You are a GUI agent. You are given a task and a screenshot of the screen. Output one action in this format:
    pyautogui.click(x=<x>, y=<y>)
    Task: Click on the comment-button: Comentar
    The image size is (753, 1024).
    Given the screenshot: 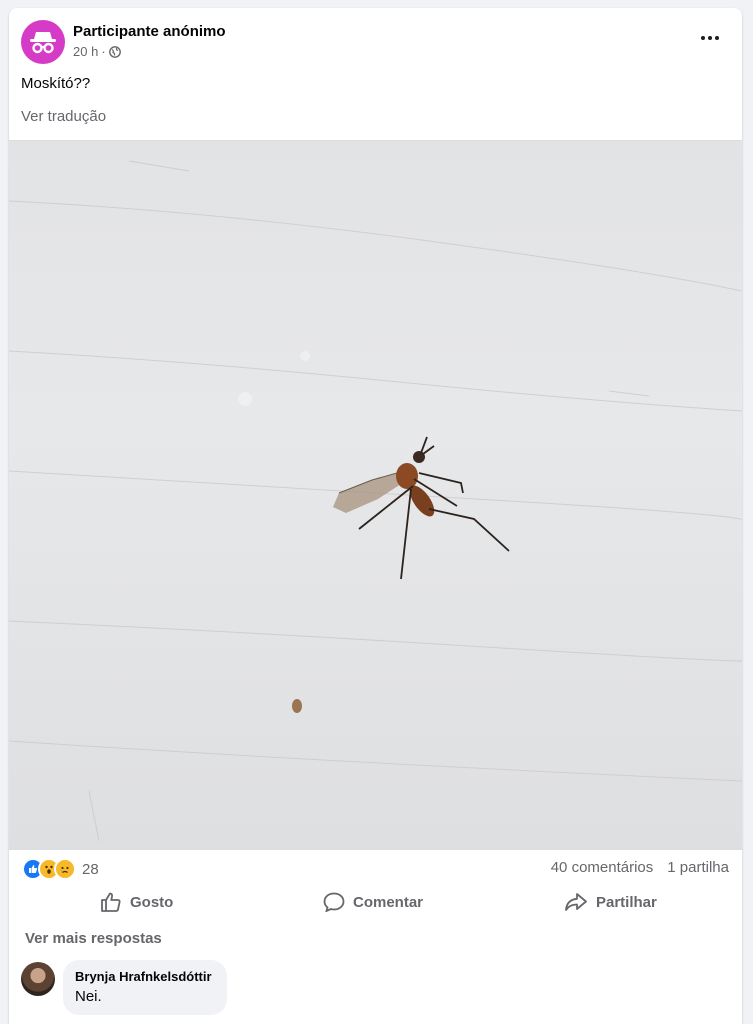 What is the action you would take?
    pyautogui.click(x=373, y=902)
    